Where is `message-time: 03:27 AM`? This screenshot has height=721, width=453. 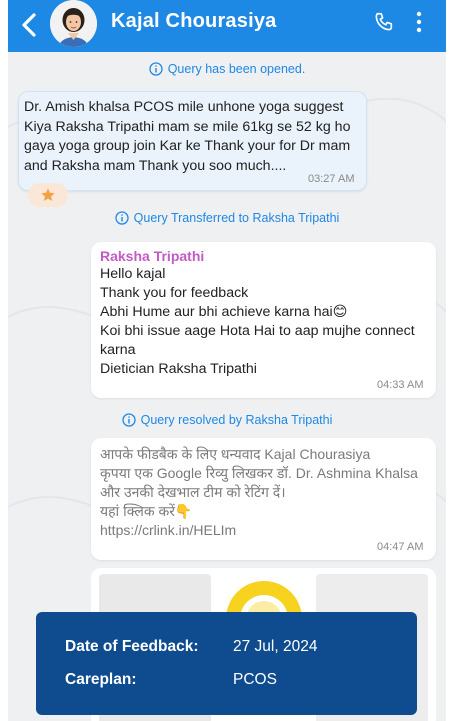
message-time: 03:27 AM is located at coordinates (331, 179).